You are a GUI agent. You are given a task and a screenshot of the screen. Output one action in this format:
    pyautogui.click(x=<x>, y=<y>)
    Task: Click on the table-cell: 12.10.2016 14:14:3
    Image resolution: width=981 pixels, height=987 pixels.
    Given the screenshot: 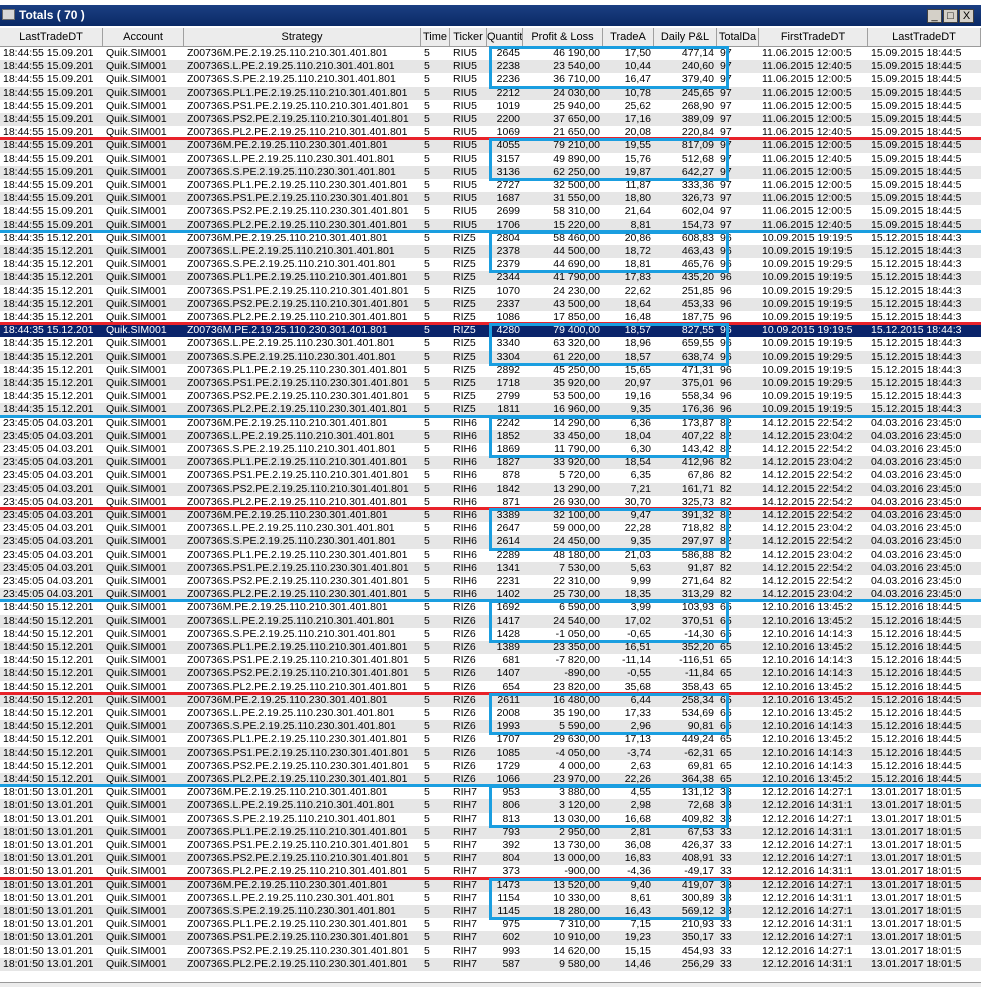 What is the action you would take?
    pyautogui.click(x=807, y=673)
    